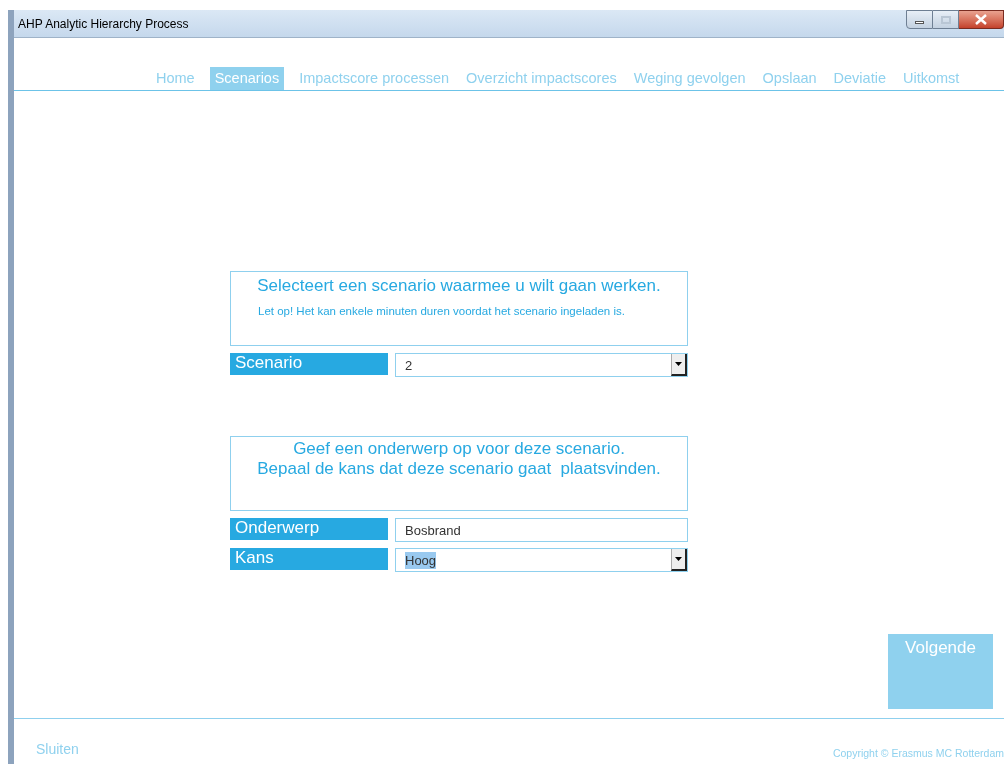 This screenshot has width=1004, height=764. What do you see at coordinates (247, 78) in the screenshot?
I see `nav-tab: Scenarios` at bounding box center [247, 78].